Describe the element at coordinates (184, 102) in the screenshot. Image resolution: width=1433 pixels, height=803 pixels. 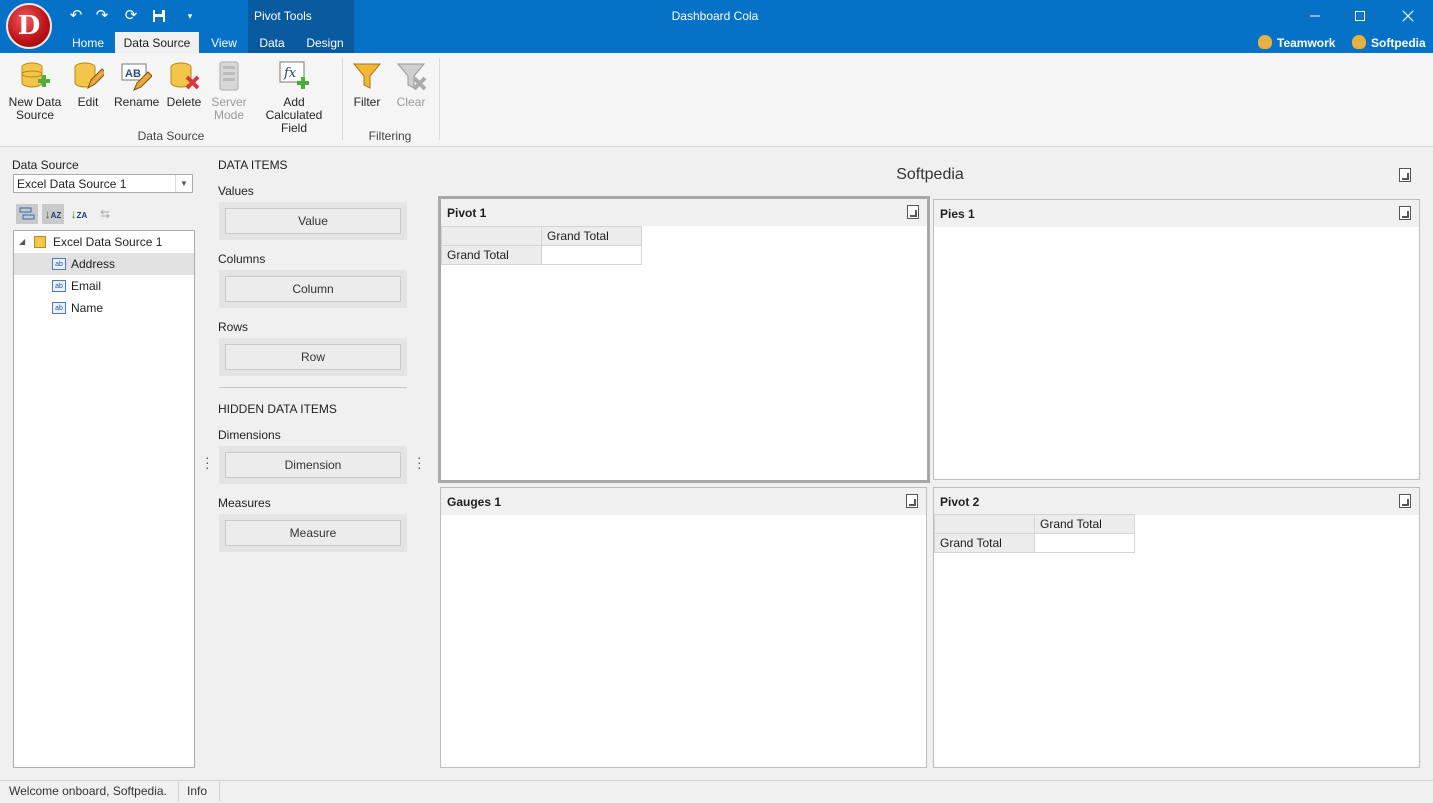
I see `delete-label: Delete` at that location.